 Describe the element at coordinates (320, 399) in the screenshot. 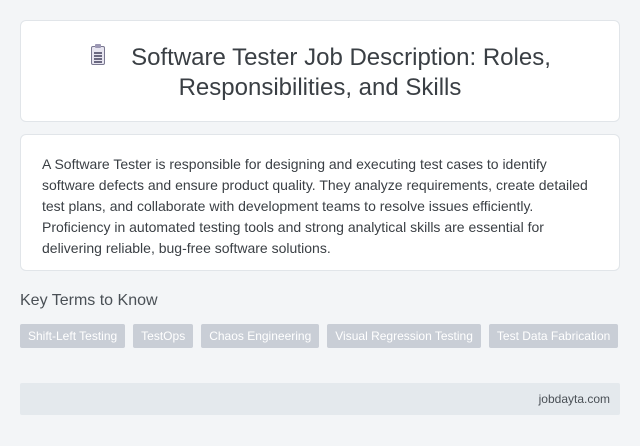

I see `footer: jobdayta.com` at that location.